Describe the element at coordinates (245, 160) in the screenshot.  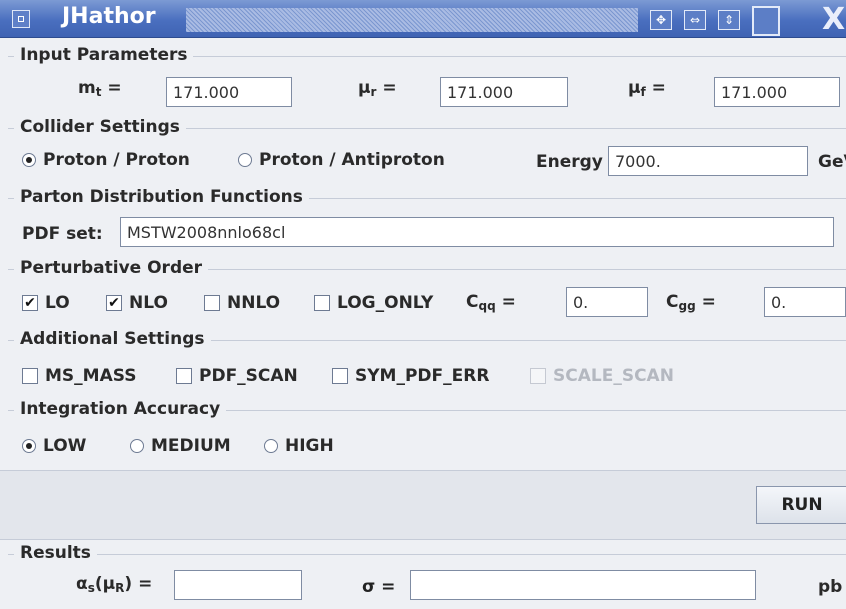
I see `radio-dot` at that location.